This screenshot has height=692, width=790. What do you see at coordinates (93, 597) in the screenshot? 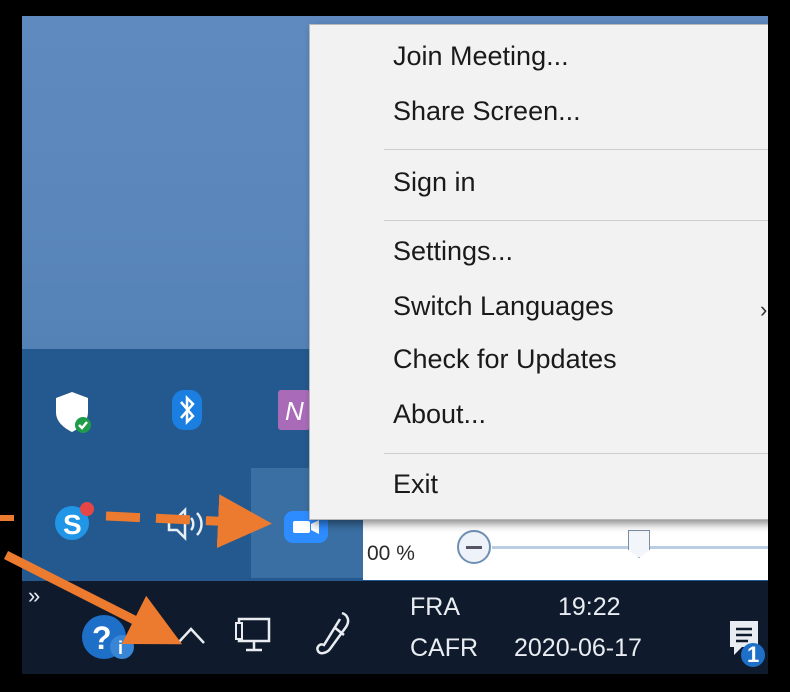
I see `annotation-arrow-to-chevron` at bounding box center [93, 597].